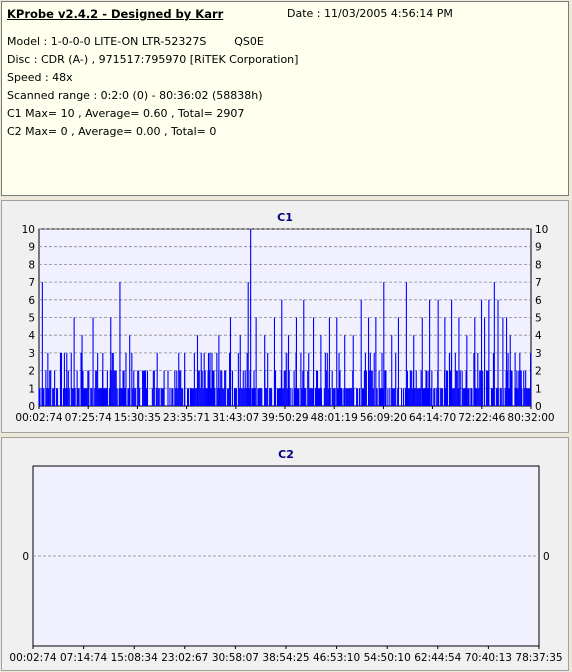  What do you see at coordinates (31, 354) in the screenshot?
I see `y-tick-label-left: 3` at bounding box center [31, 354].